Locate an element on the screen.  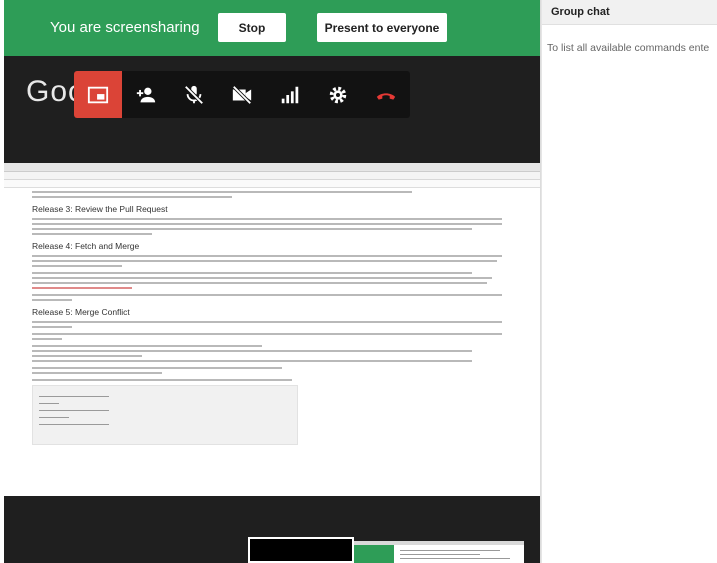
browser-urlbar is located at coordinates (272, 176).